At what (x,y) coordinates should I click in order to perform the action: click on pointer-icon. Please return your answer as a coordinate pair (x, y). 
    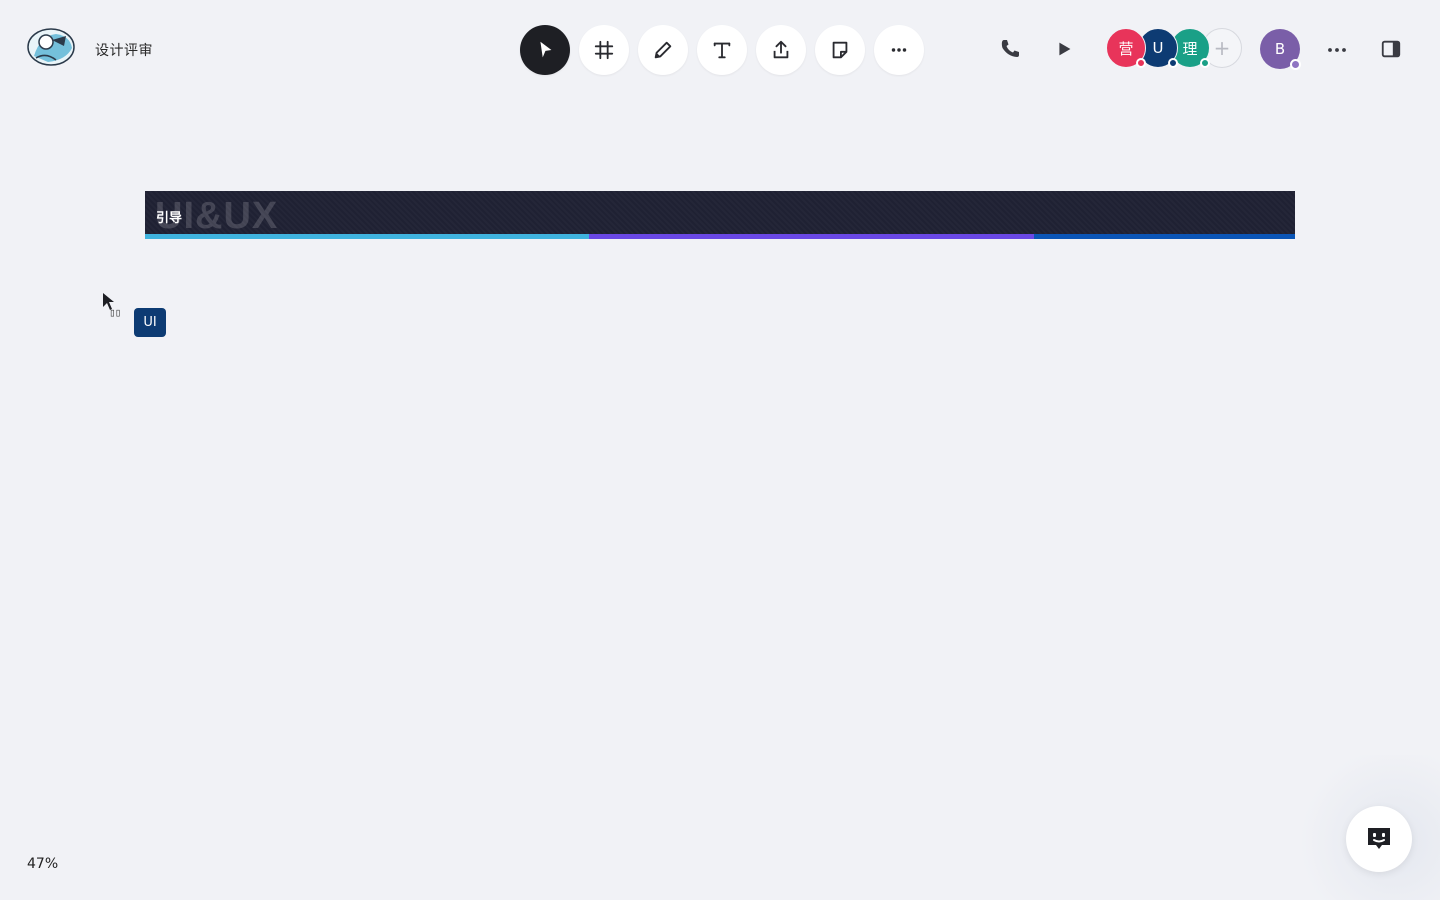
    Looking at the image, I should click on (546, 49).